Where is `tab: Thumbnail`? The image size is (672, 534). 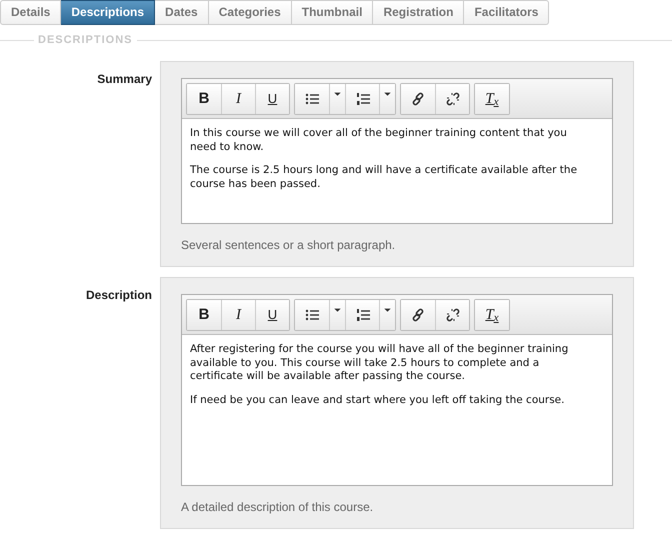
tab: Thumbnail is located at coordinates (333, 12).